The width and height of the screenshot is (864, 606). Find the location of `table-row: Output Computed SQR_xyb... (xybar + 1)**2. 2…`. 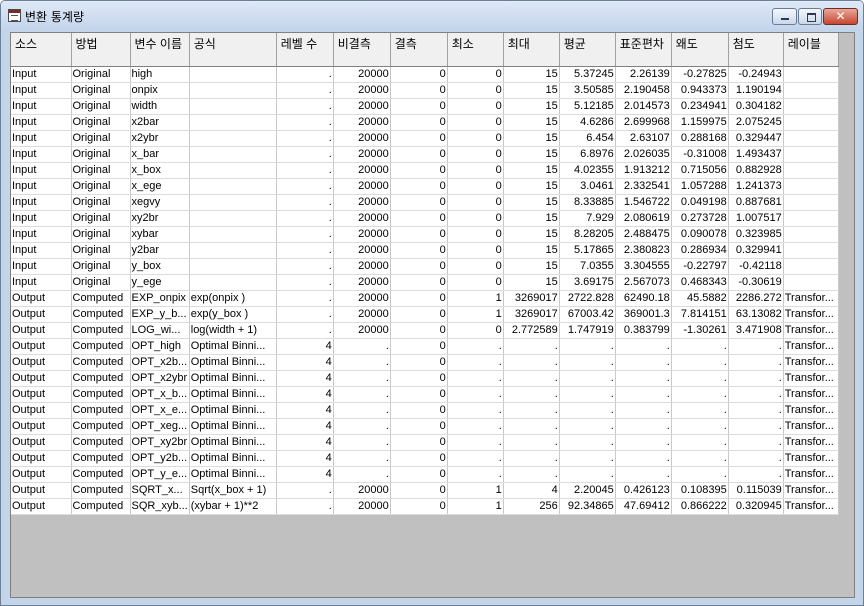

table-row: Output Computed SQR_xyb... (xybar + 1)**2. 2… is located at coordinates (425, 506).